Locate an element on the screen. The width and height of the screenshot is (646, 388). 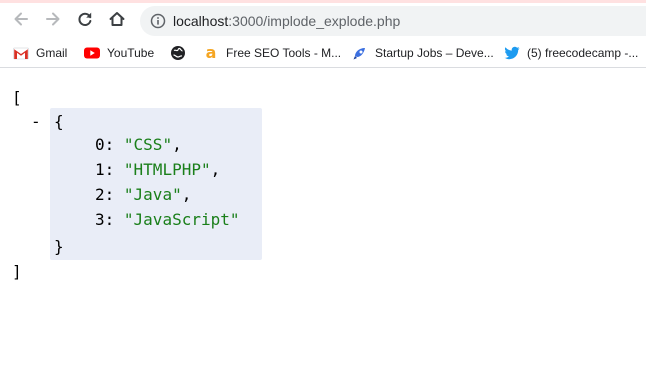
gmail-icon is located at coordinates (21, 53).